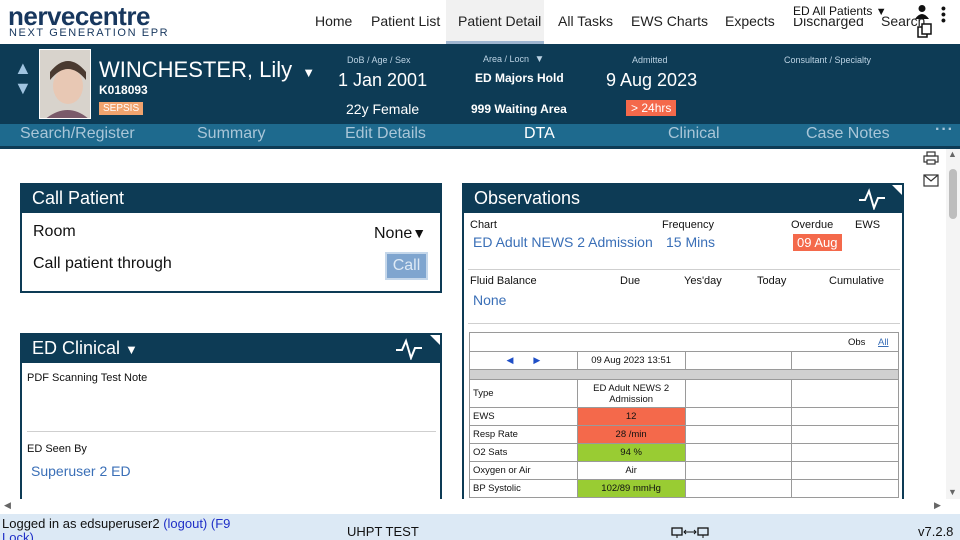  Describe the element at coordinates (688, 225) in the screenshot. I see `frequency-label: Frequency` at that location.